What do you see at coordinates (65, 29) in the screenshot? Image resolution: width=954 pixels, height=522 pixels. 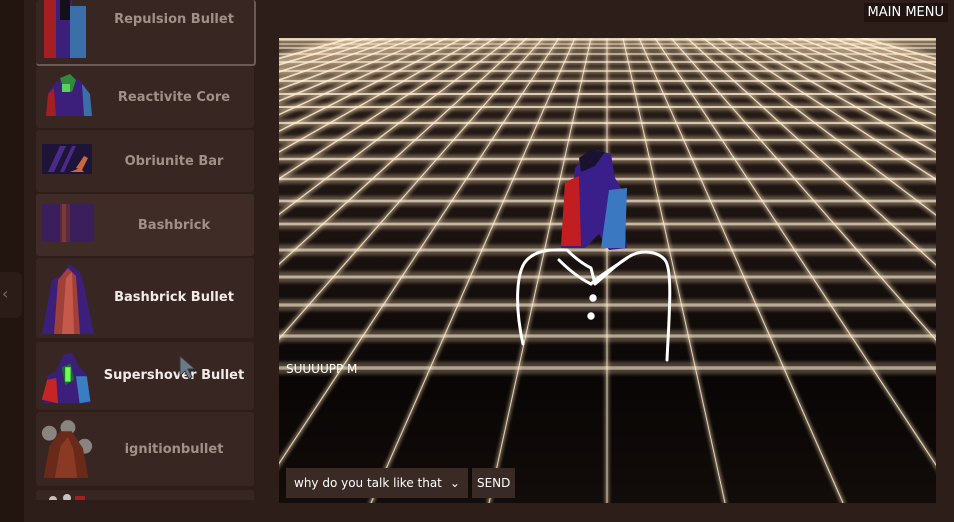 I see `repulsion-bullet-icon` at bounding box center [65, 29].